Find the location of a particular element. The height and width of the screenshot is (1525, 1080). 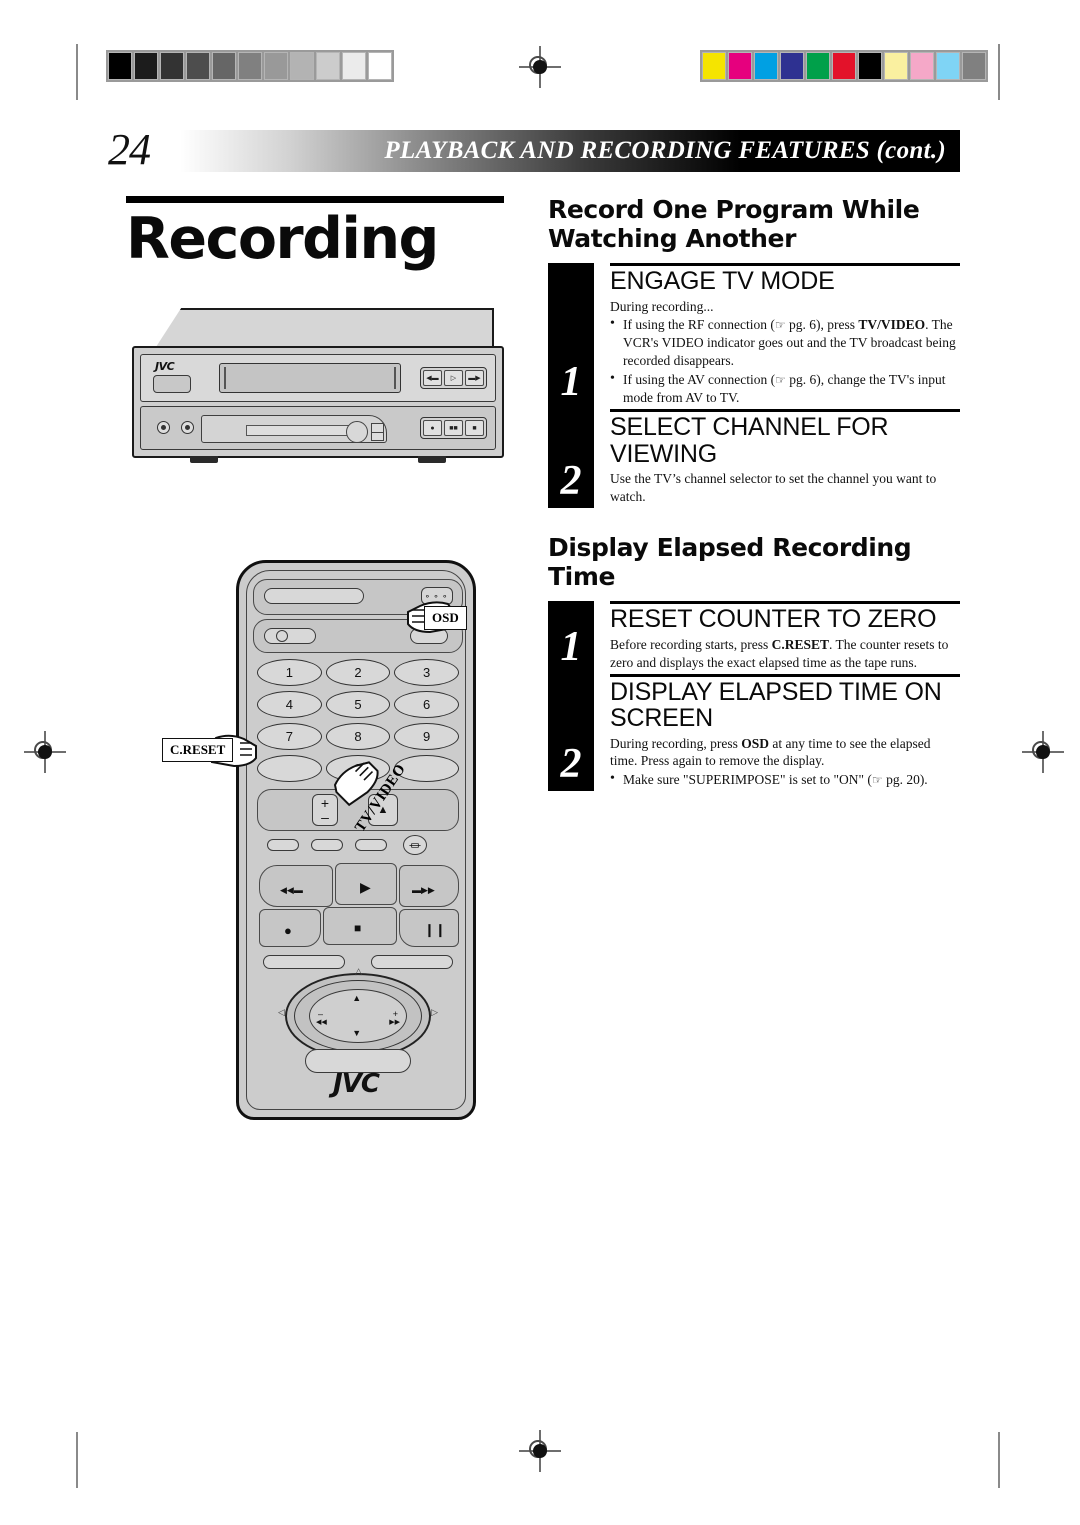

vcr-power-button is located at coordinates (172, 384).